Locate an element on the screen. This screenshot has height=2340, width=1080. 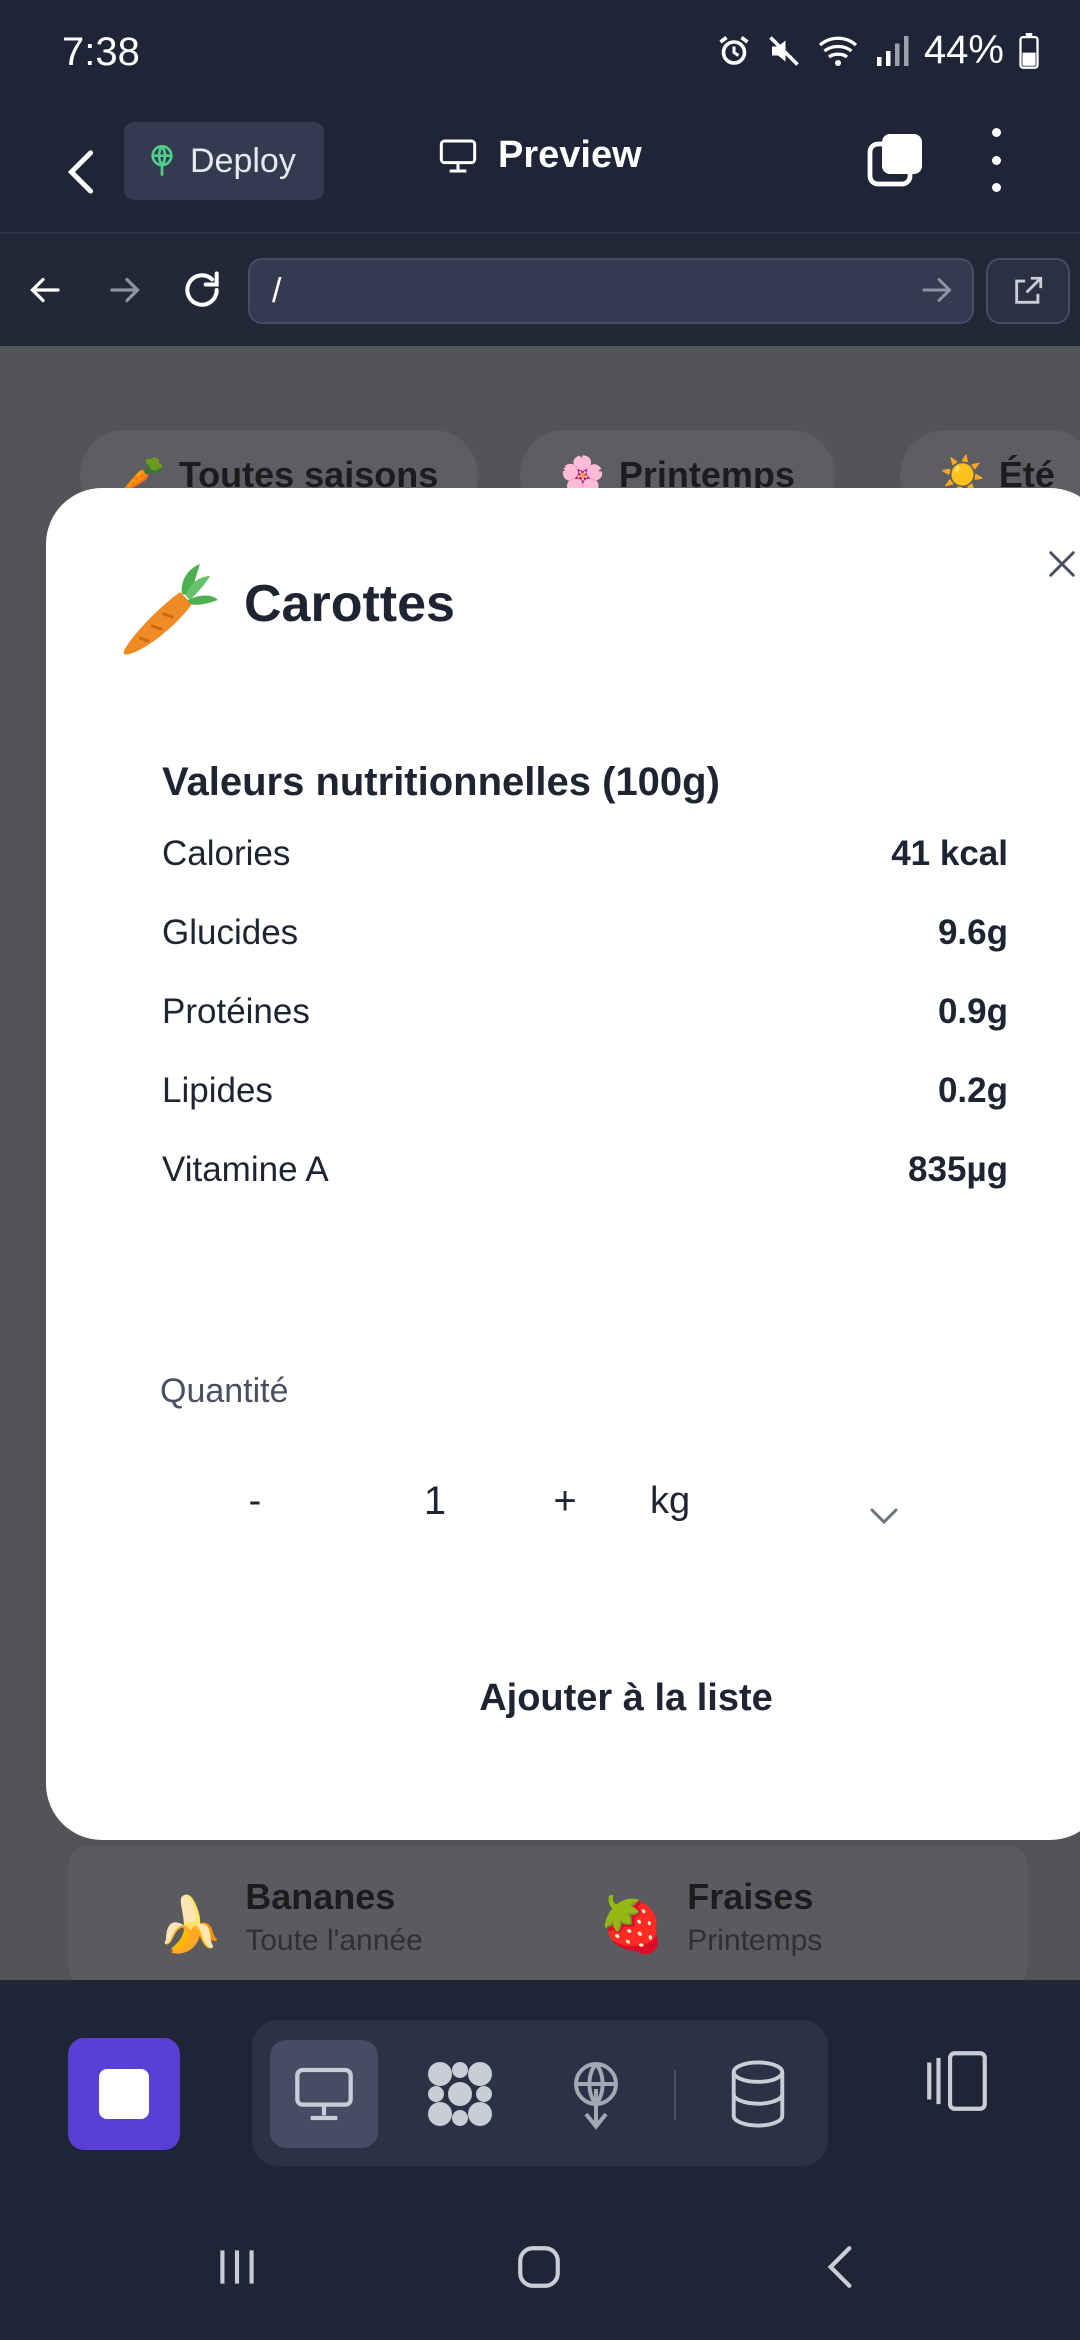
preview-label: Preview is located at coordinates (570, 155).